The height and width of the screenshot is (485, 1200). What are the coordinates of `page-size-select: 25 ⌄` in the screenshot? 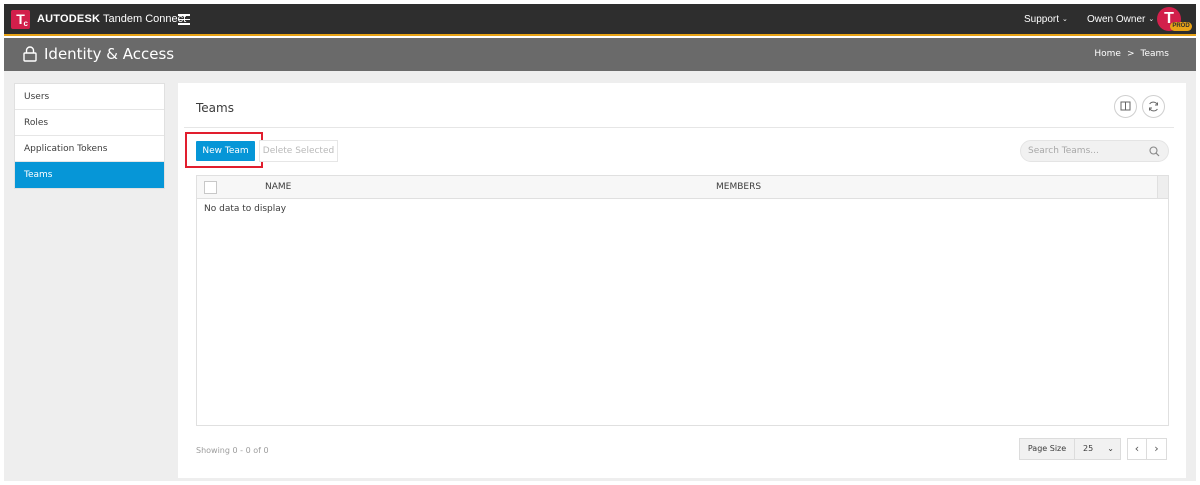 It's located at (1098, 449).